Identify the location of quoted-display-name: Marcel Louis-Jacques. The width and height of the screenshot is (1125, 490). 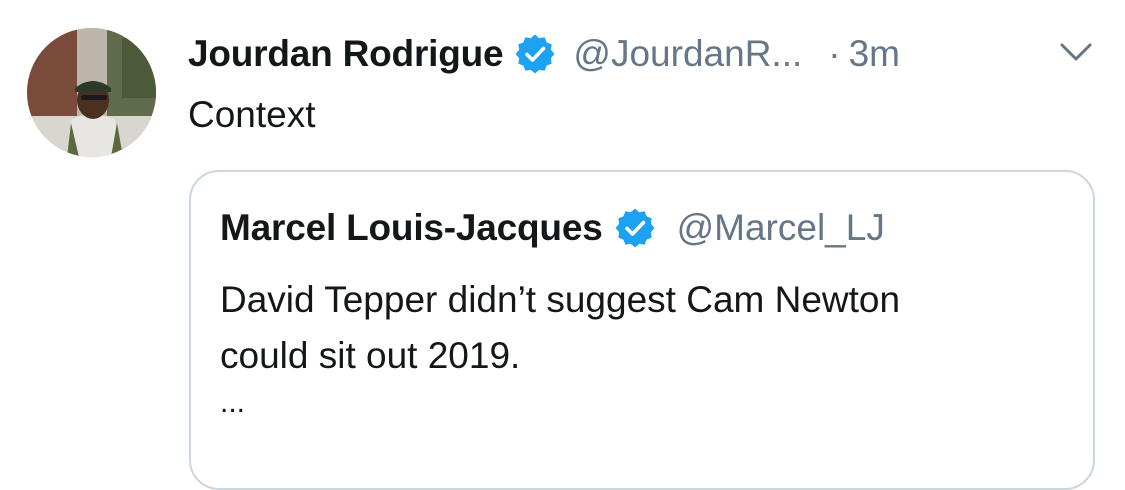
(411, 227).